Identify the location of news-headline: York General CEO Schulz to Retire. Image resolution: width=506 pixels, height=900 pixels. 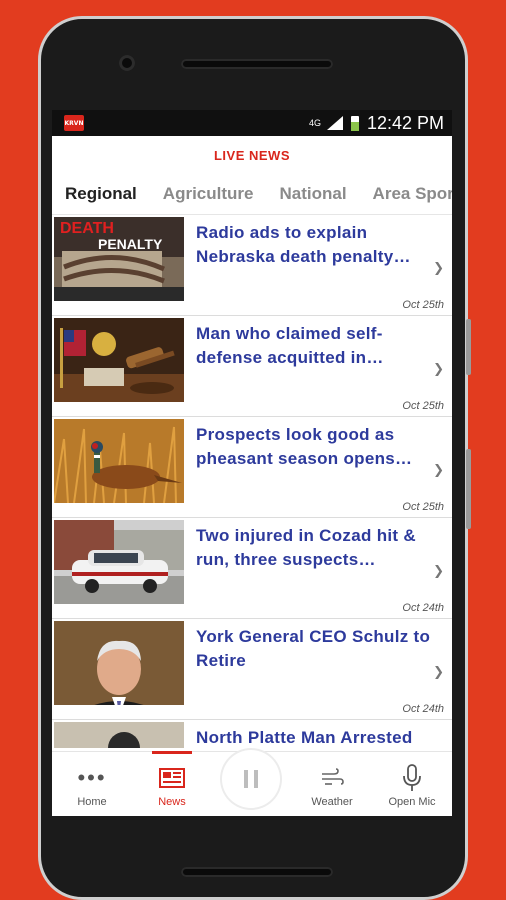
(314, 649).